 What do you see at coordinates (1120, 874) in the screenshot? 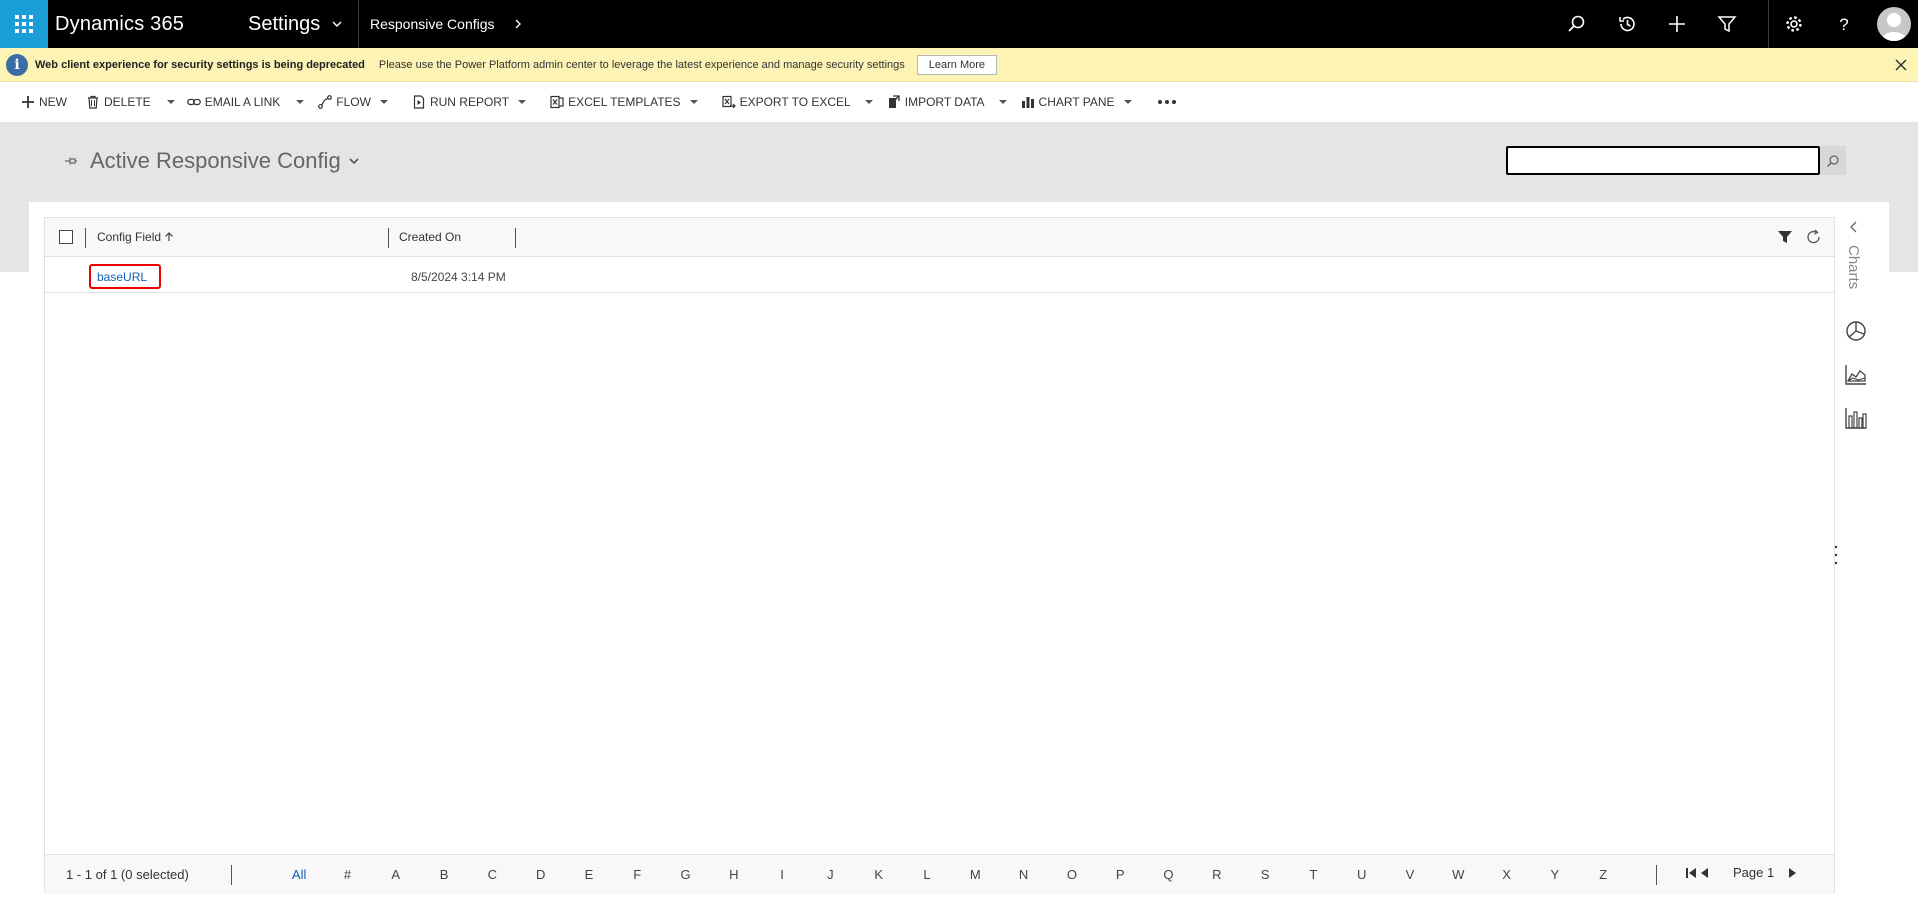
I see `letter-filter: P` at bounding box center [1120, 874].